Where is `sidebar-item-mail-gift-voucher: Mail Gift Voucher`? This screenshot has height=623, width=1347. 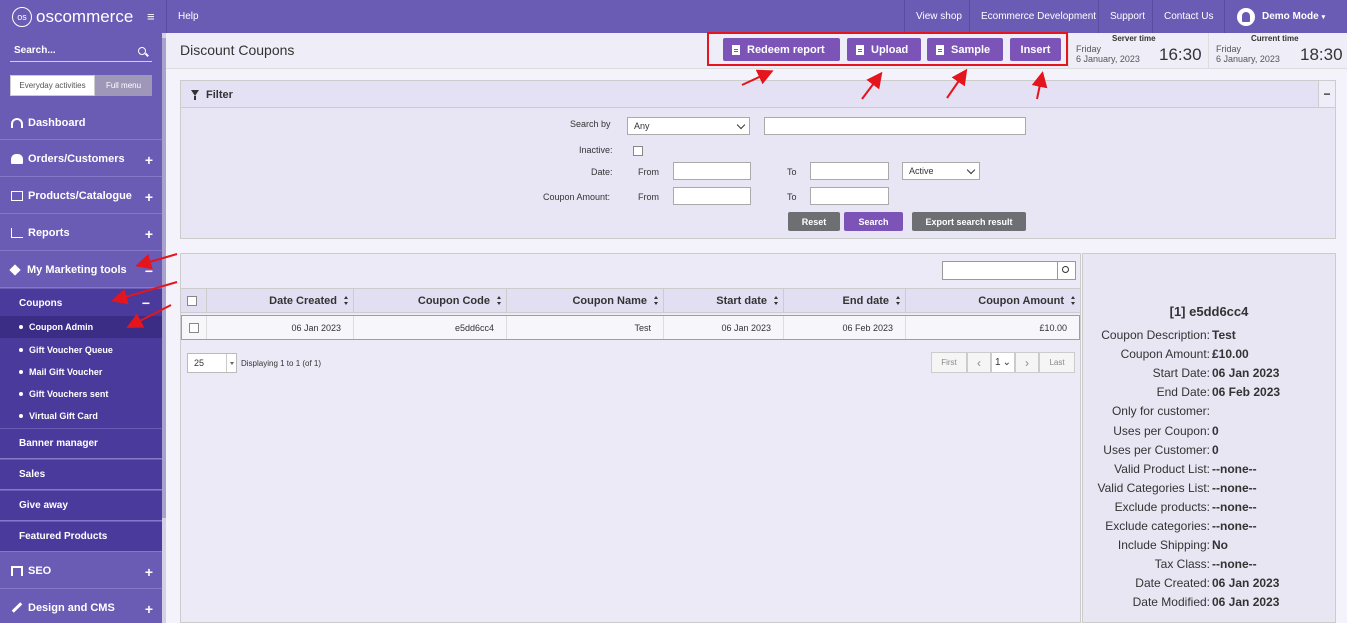 sidebar-item-mail-gift-voucher: Mail Gift Voucher is located at coordinates (81, 372).